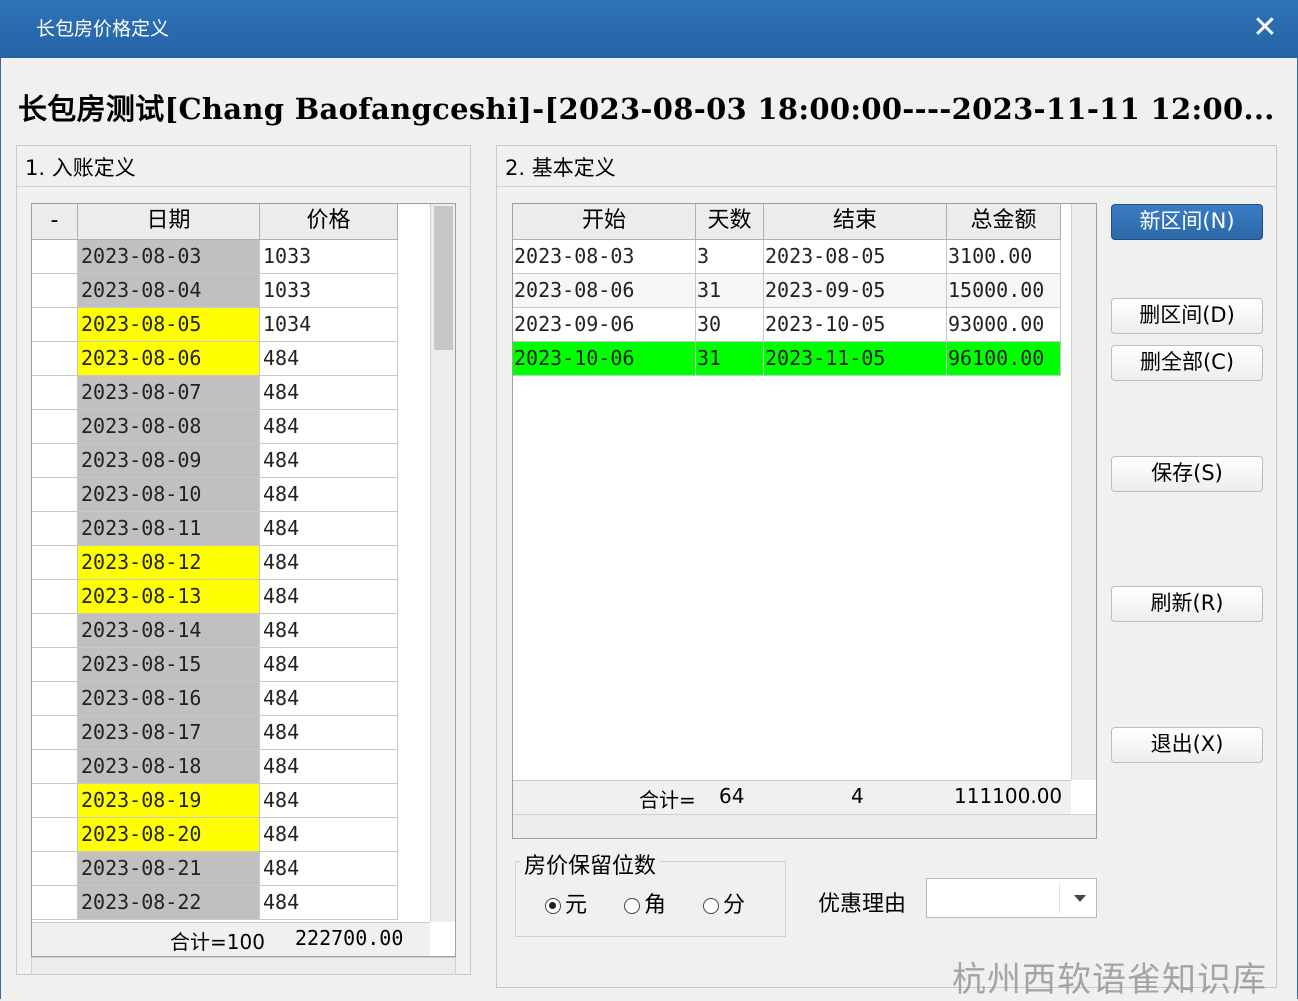  I want to click on save-button: 保存(S), so click(1187, 474).